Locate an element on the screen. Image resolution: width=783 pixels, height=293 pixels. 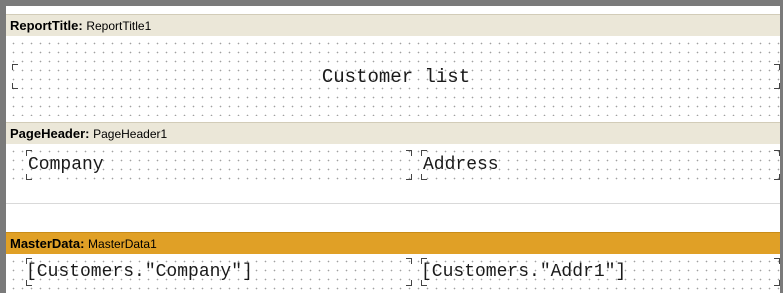
page-header-band-header: PageHeader: PageHeader1 is located at coordinates (393, 133).